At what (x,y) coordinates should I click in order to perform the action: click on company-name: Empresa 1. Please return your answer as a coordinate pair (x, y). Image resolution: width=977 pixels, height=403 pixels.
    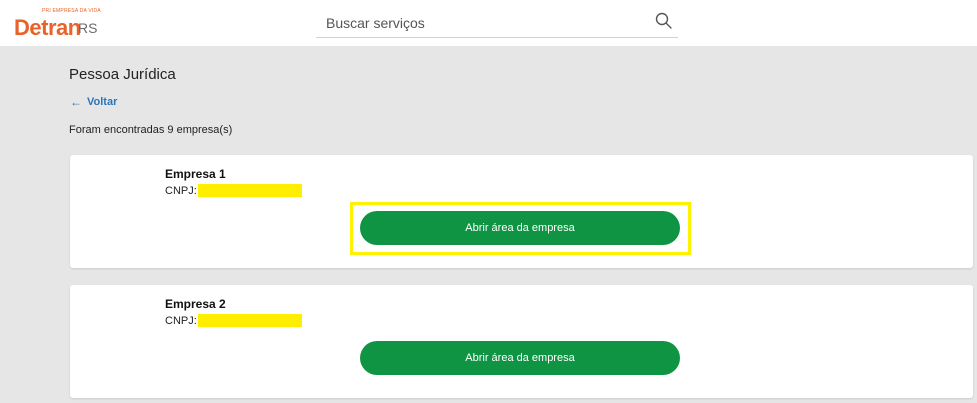
    Looking at the image, I should click on (195, 174).